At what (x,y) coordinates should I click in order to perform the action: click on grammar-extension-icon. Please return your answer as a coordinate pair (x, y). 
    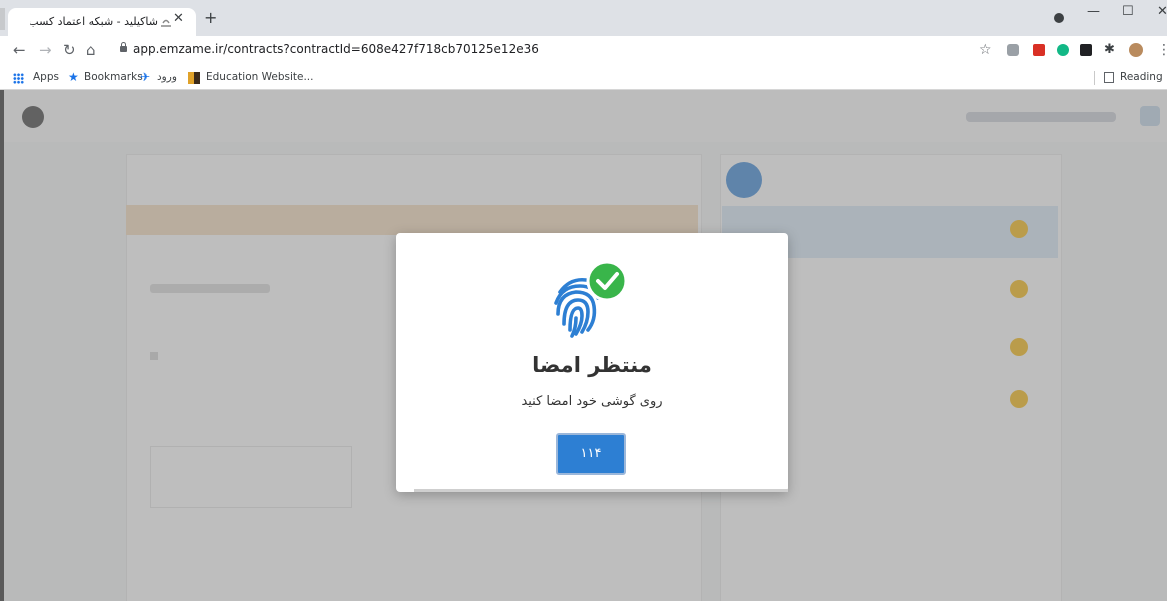
    Looking at the image, I should click on (1063, 50).